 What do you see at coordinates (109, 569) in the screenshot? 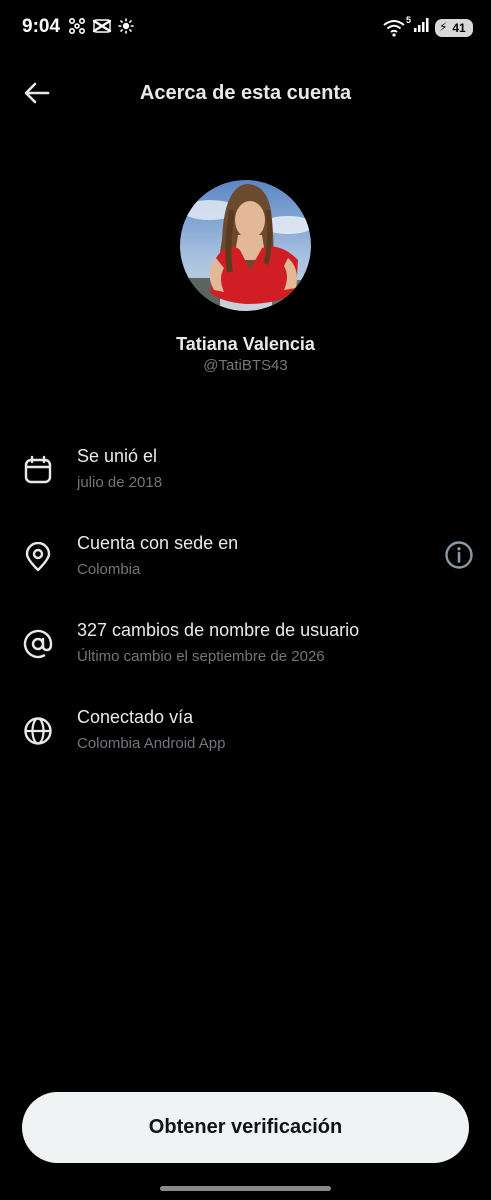
I see `info-subtitle: Colombia` at bounding box center [109, 569].